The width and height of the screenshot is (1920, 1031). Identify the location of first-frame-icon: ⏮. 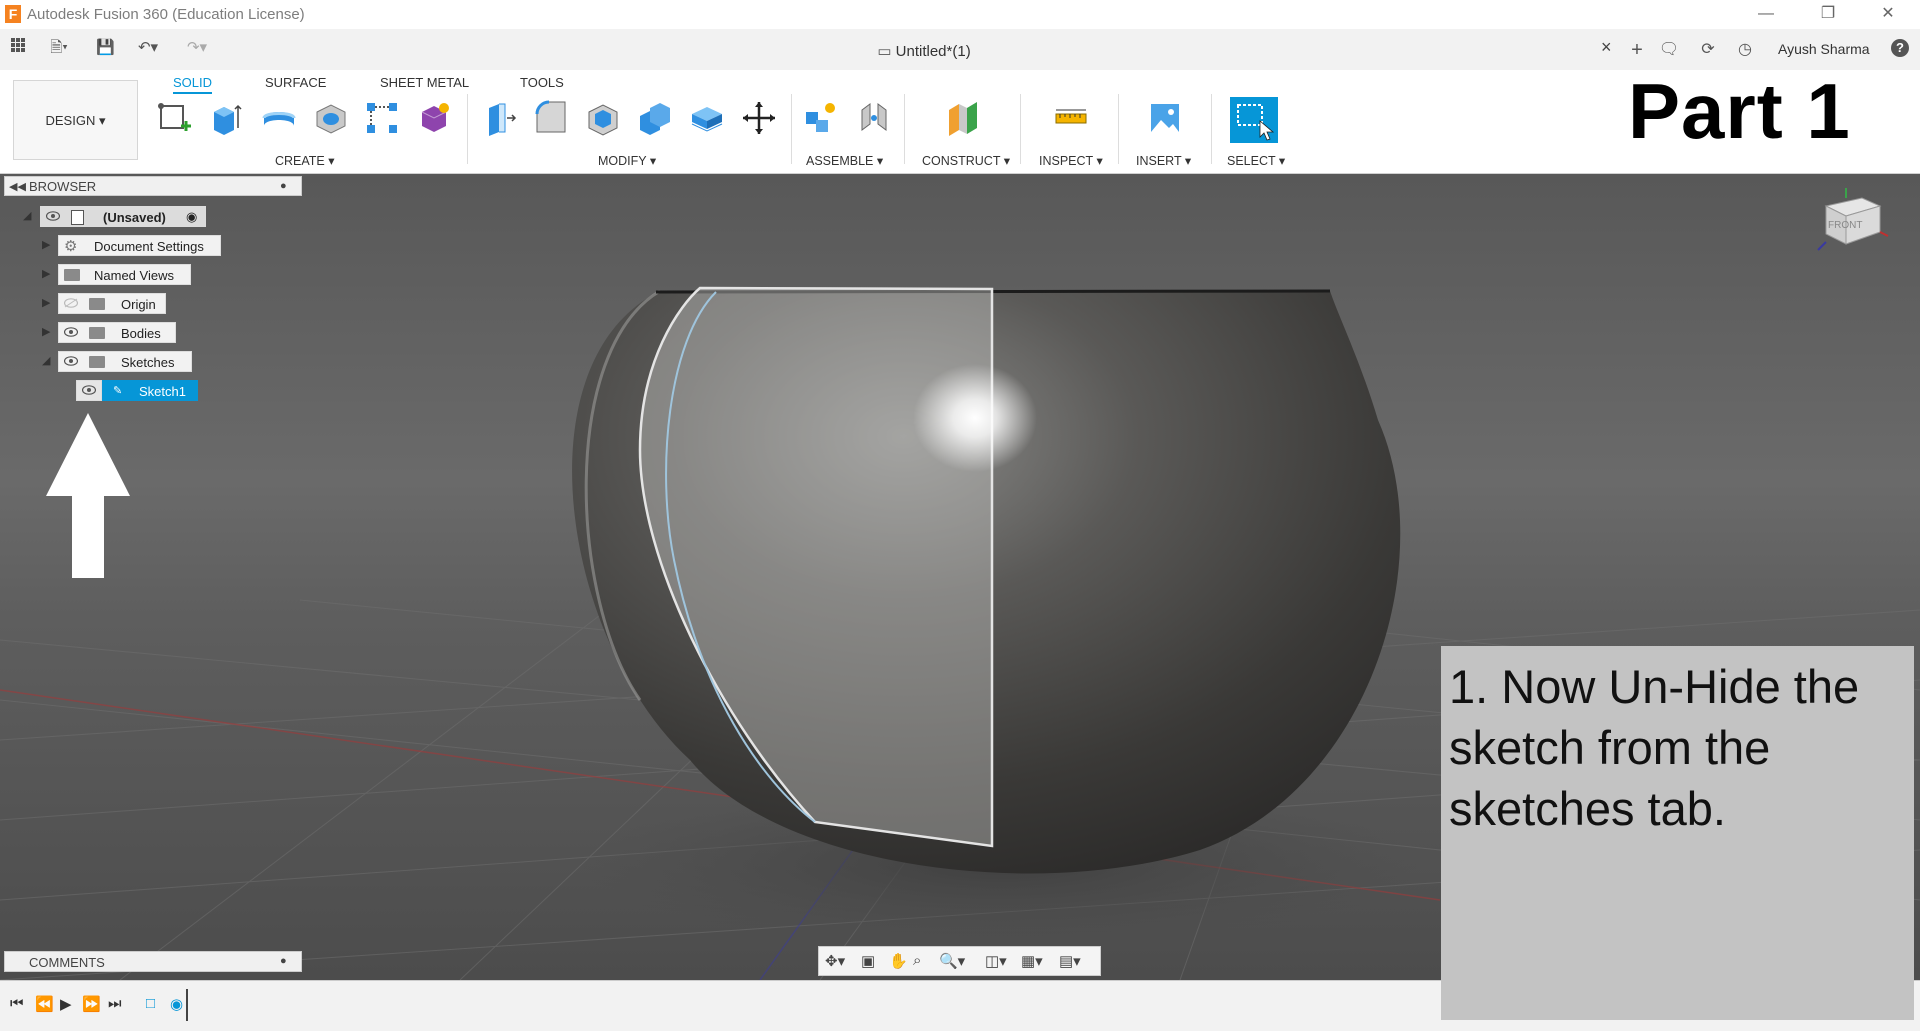
(17, 1003).